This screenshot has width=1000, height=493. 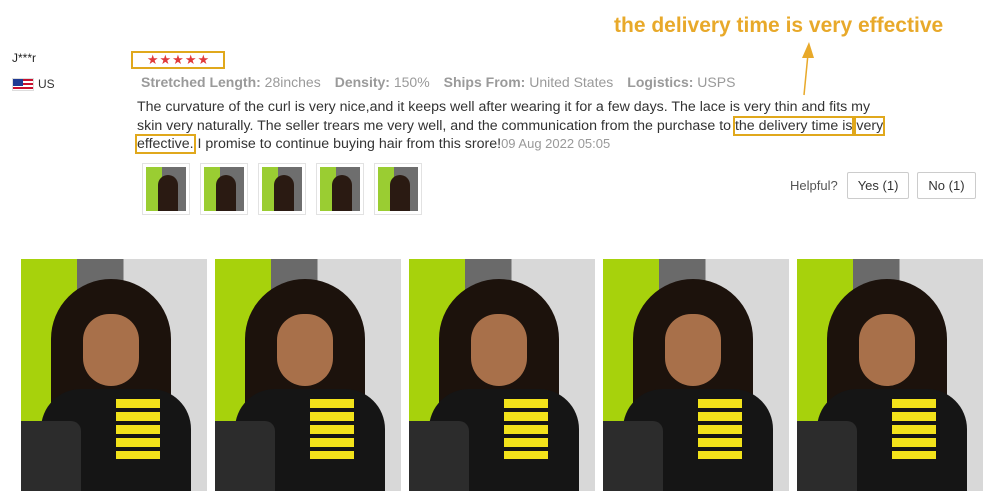 What do you see at coordinates (382, 82) in the screenshot?
I see `attr-density: Density: 150%` at bounding box center [382, 82].